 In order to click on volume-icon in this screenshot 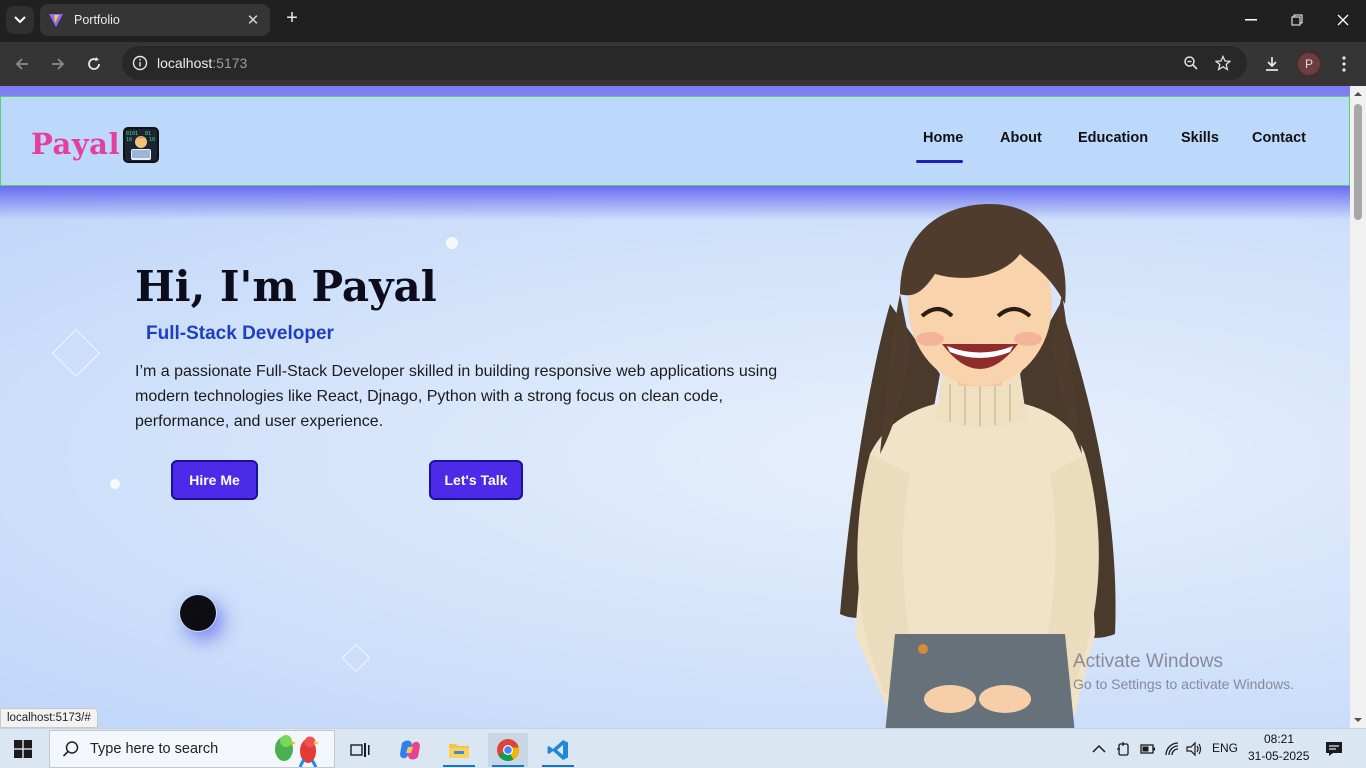, I will do `click(1195, 749)`.